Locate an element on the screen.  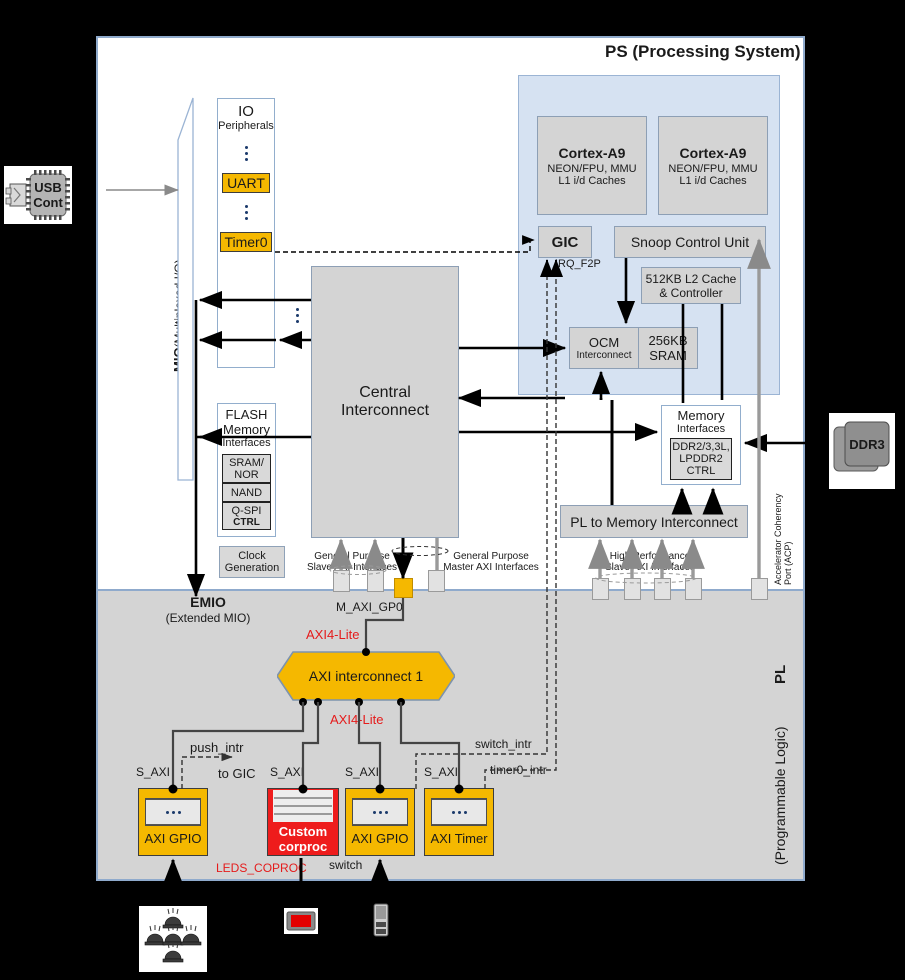
cortex-a9-core-1: Cortex-A9 NEON/FPU, MMU L1 i/d Caches is located at coordinates (713, 165).